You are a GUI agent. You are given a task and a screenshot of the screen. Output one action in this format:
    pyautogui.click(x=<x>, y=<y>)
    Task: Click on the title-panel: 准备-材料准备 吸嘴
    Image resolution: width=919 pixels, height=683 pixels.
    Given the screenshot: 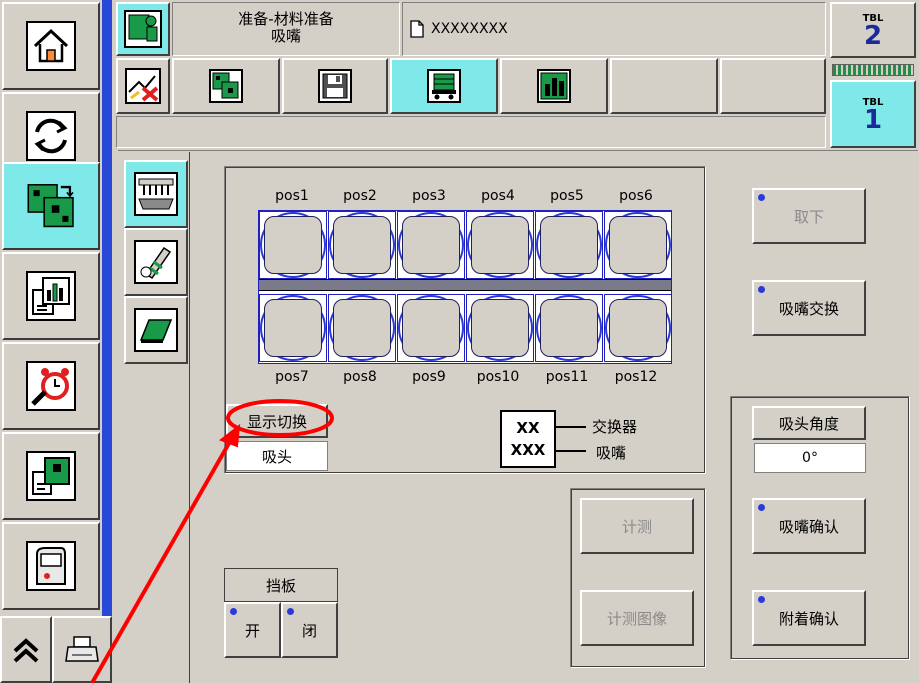 What is the action you would take?
    pyautogui.click(x=286, y=29)
    